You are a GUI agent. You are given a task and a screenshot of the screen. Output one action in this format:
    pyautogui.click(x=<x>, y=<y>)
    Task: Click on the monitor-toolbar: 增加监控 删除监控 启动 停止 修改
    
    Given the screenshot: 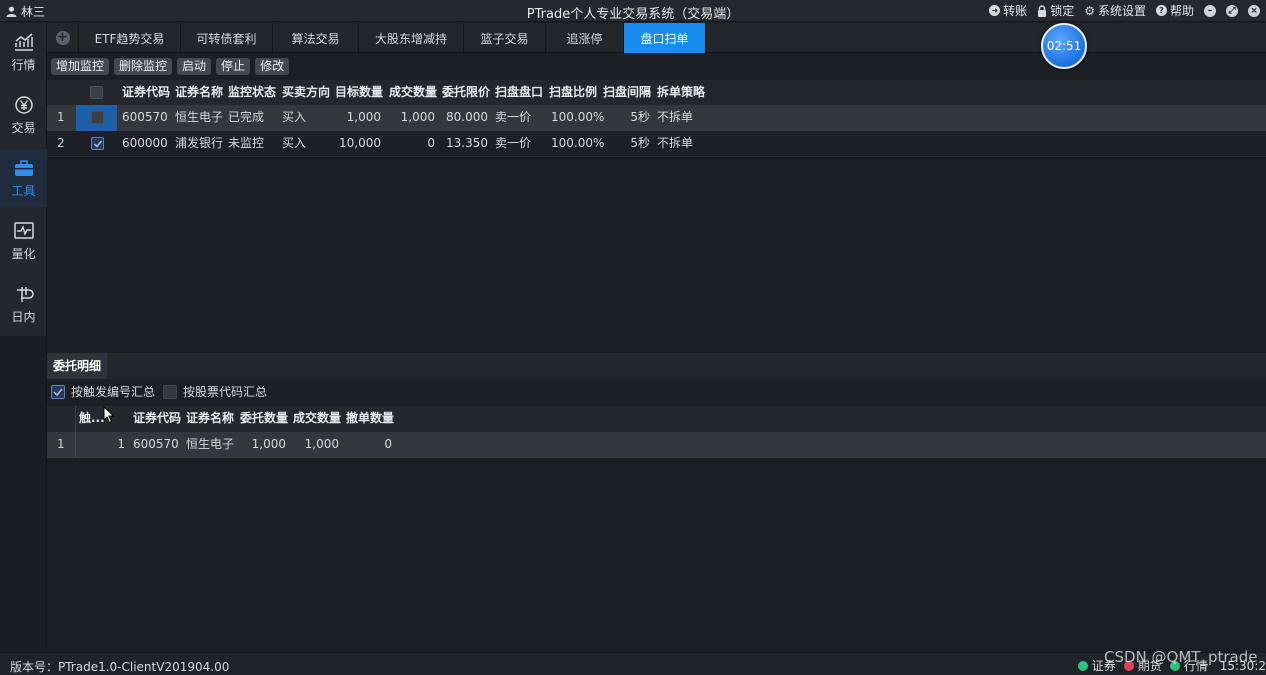 What is the action you would take?
    pyautogui.click(x=170, y=66)
    